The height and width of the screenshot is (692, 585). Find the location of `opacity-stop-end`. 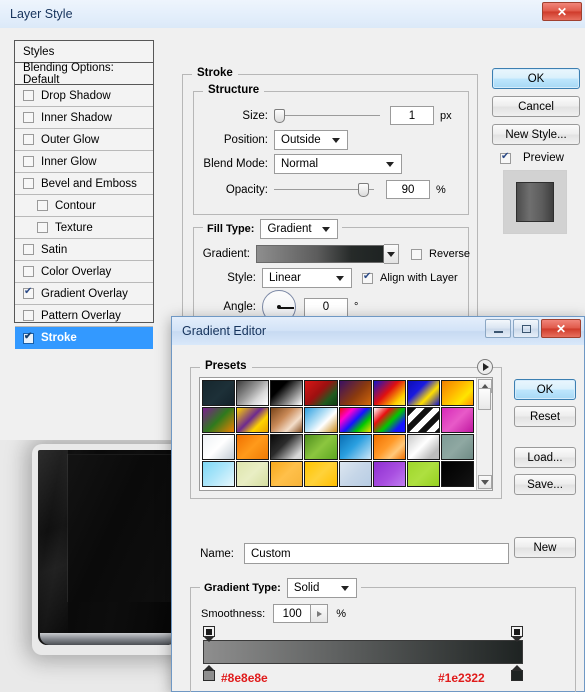

opacity-stop-end is located at coordinates (517, 634).